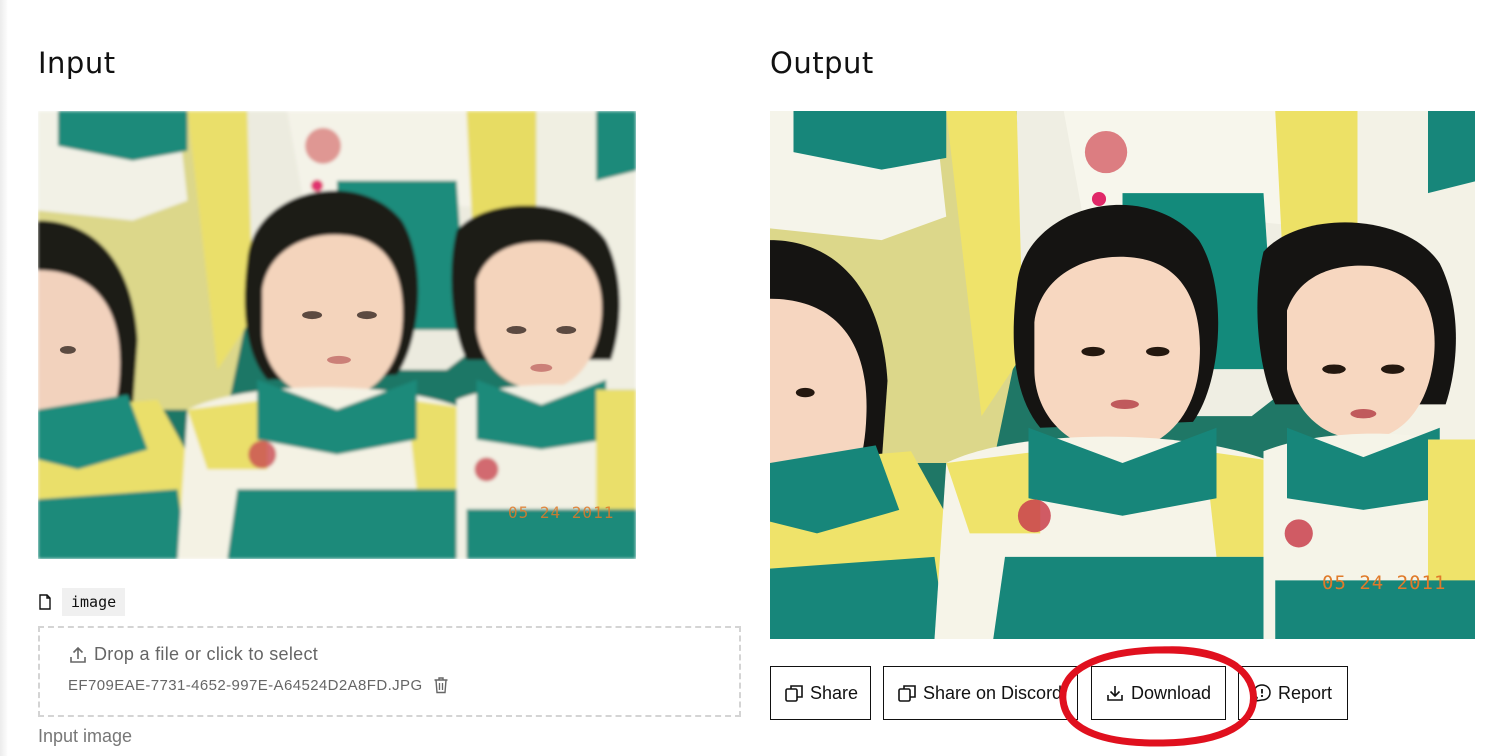  What do you see at coordinates (441, 685) in the screenshot?
I see `trash-icon` at bounding box center [441, 685].